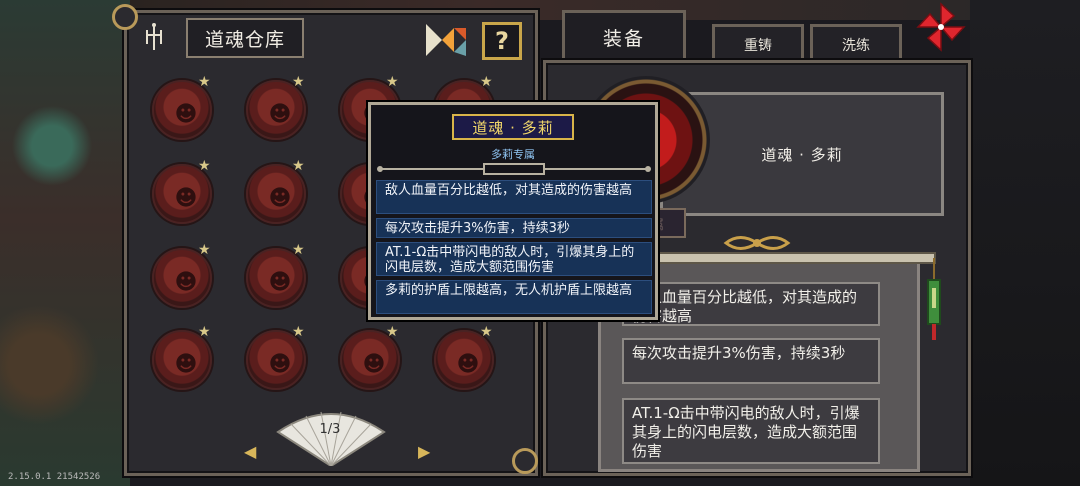 The width and height of the screenshot is (1080, 486). Describe the element at coordinates (1025, 243) in the screenshot. I see `game-background-right` at that location.